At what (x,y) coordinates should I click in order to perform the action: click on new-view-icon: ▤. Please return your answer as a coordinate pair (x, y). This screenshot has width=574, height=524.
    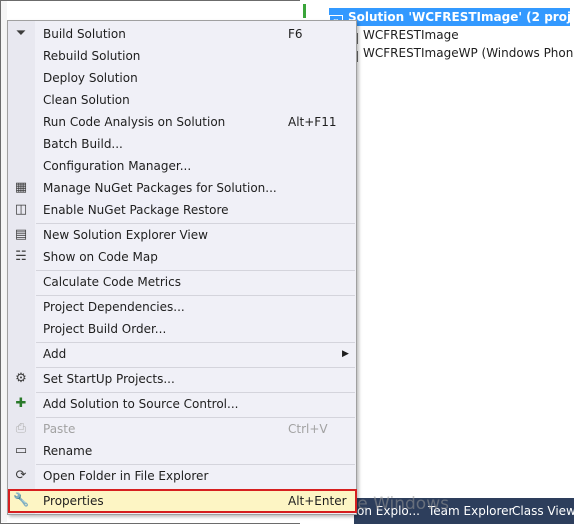
    Looking at the image, I should click on (21, 234).